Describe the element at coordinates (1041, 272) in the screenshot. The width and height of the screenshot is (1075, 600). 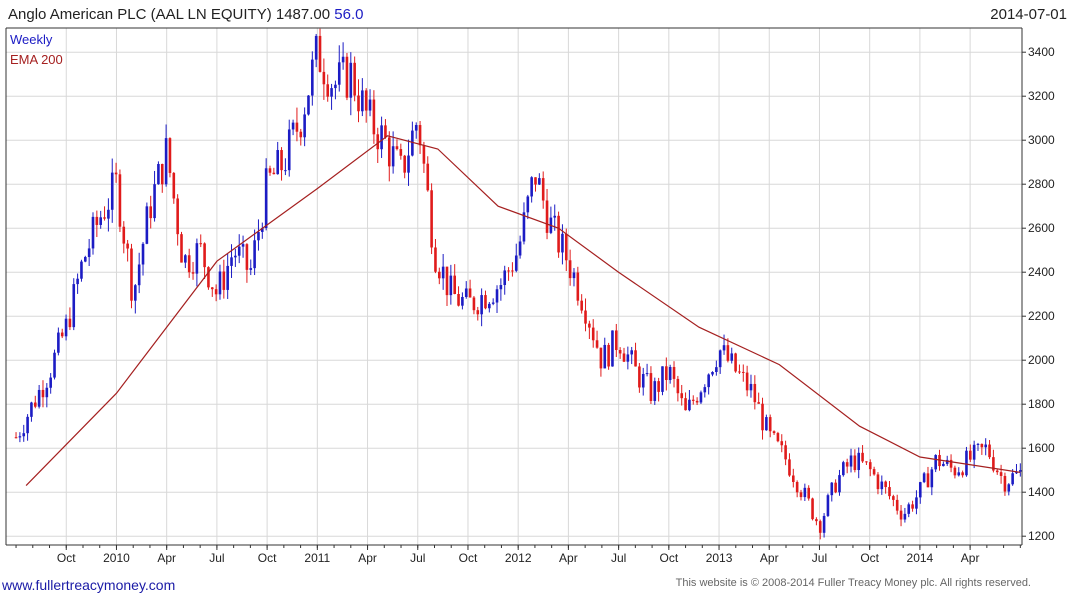
I see `y-tick-label: 2400` at that location.